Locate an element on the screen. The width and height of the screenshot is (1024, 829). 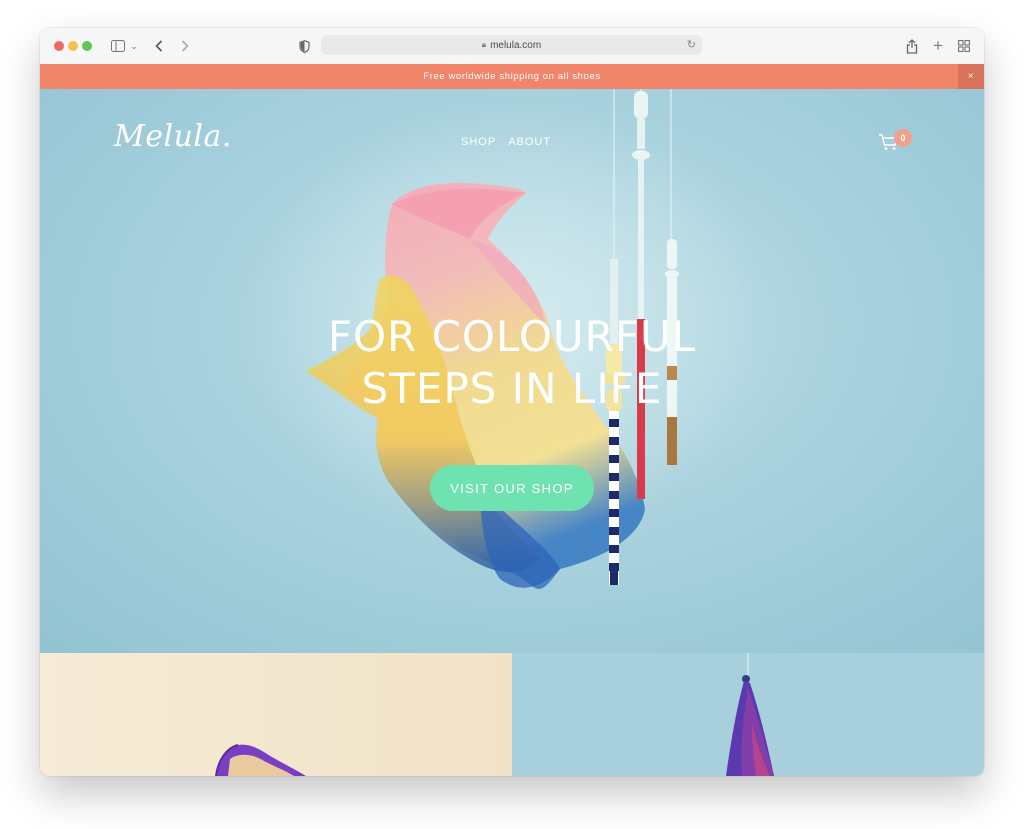
scarf-image is located at coordinates (750, 714).